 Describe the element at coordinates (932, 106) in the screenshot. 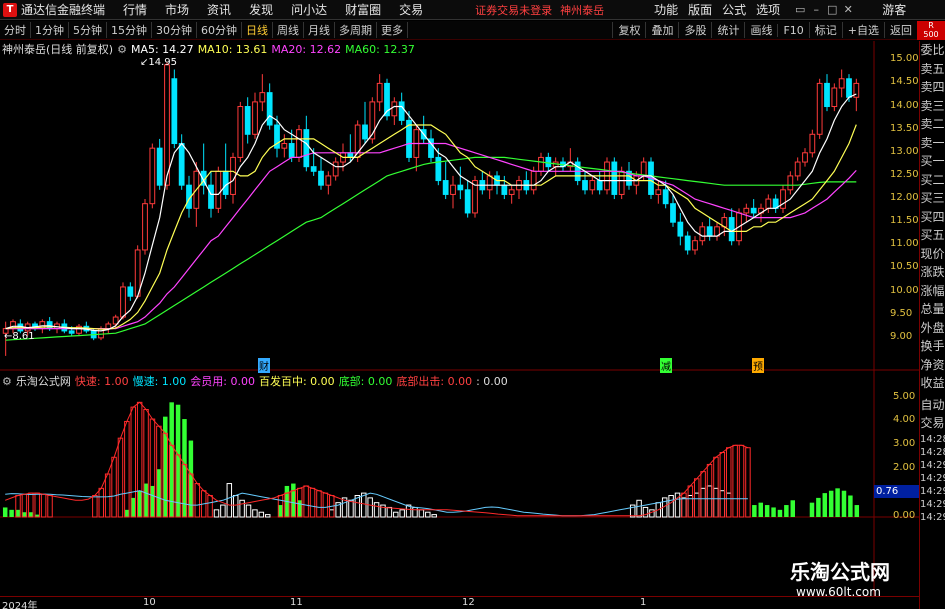

I see `rp-sell3: 卖三` at that location.